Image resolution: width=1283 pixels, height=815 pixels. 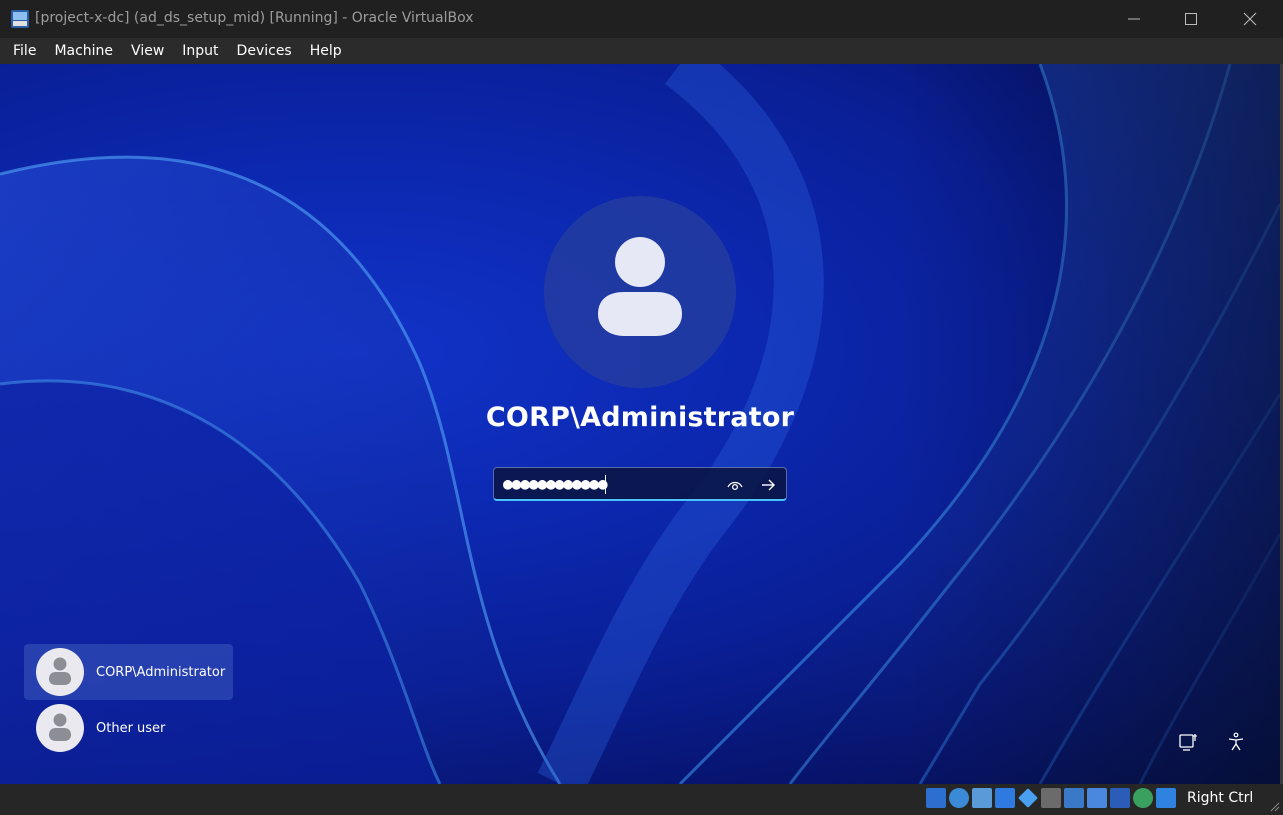 What do you see at coordinates (982, 798) in the screenshot?
I see `audio-icon` at bounding box center [982, 798].